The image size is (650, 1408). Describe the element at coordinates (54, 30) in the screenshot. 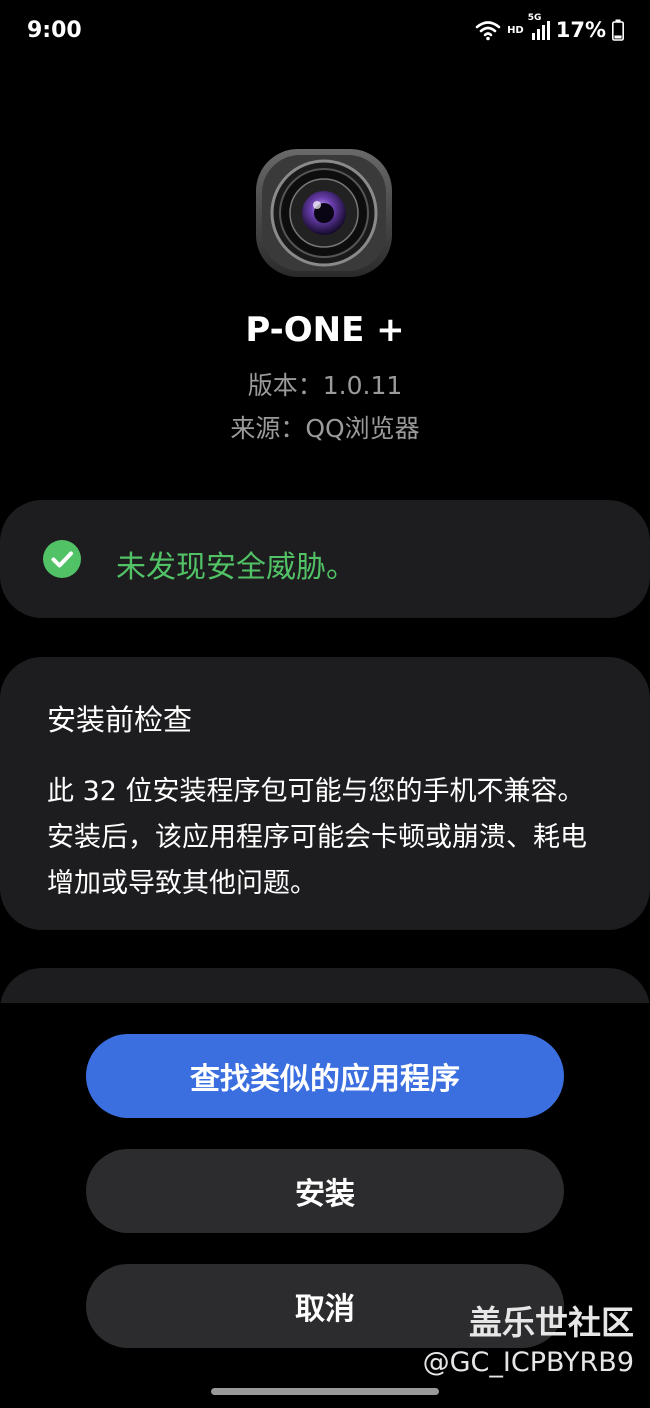

I see `status-time: 9:00` at that location.